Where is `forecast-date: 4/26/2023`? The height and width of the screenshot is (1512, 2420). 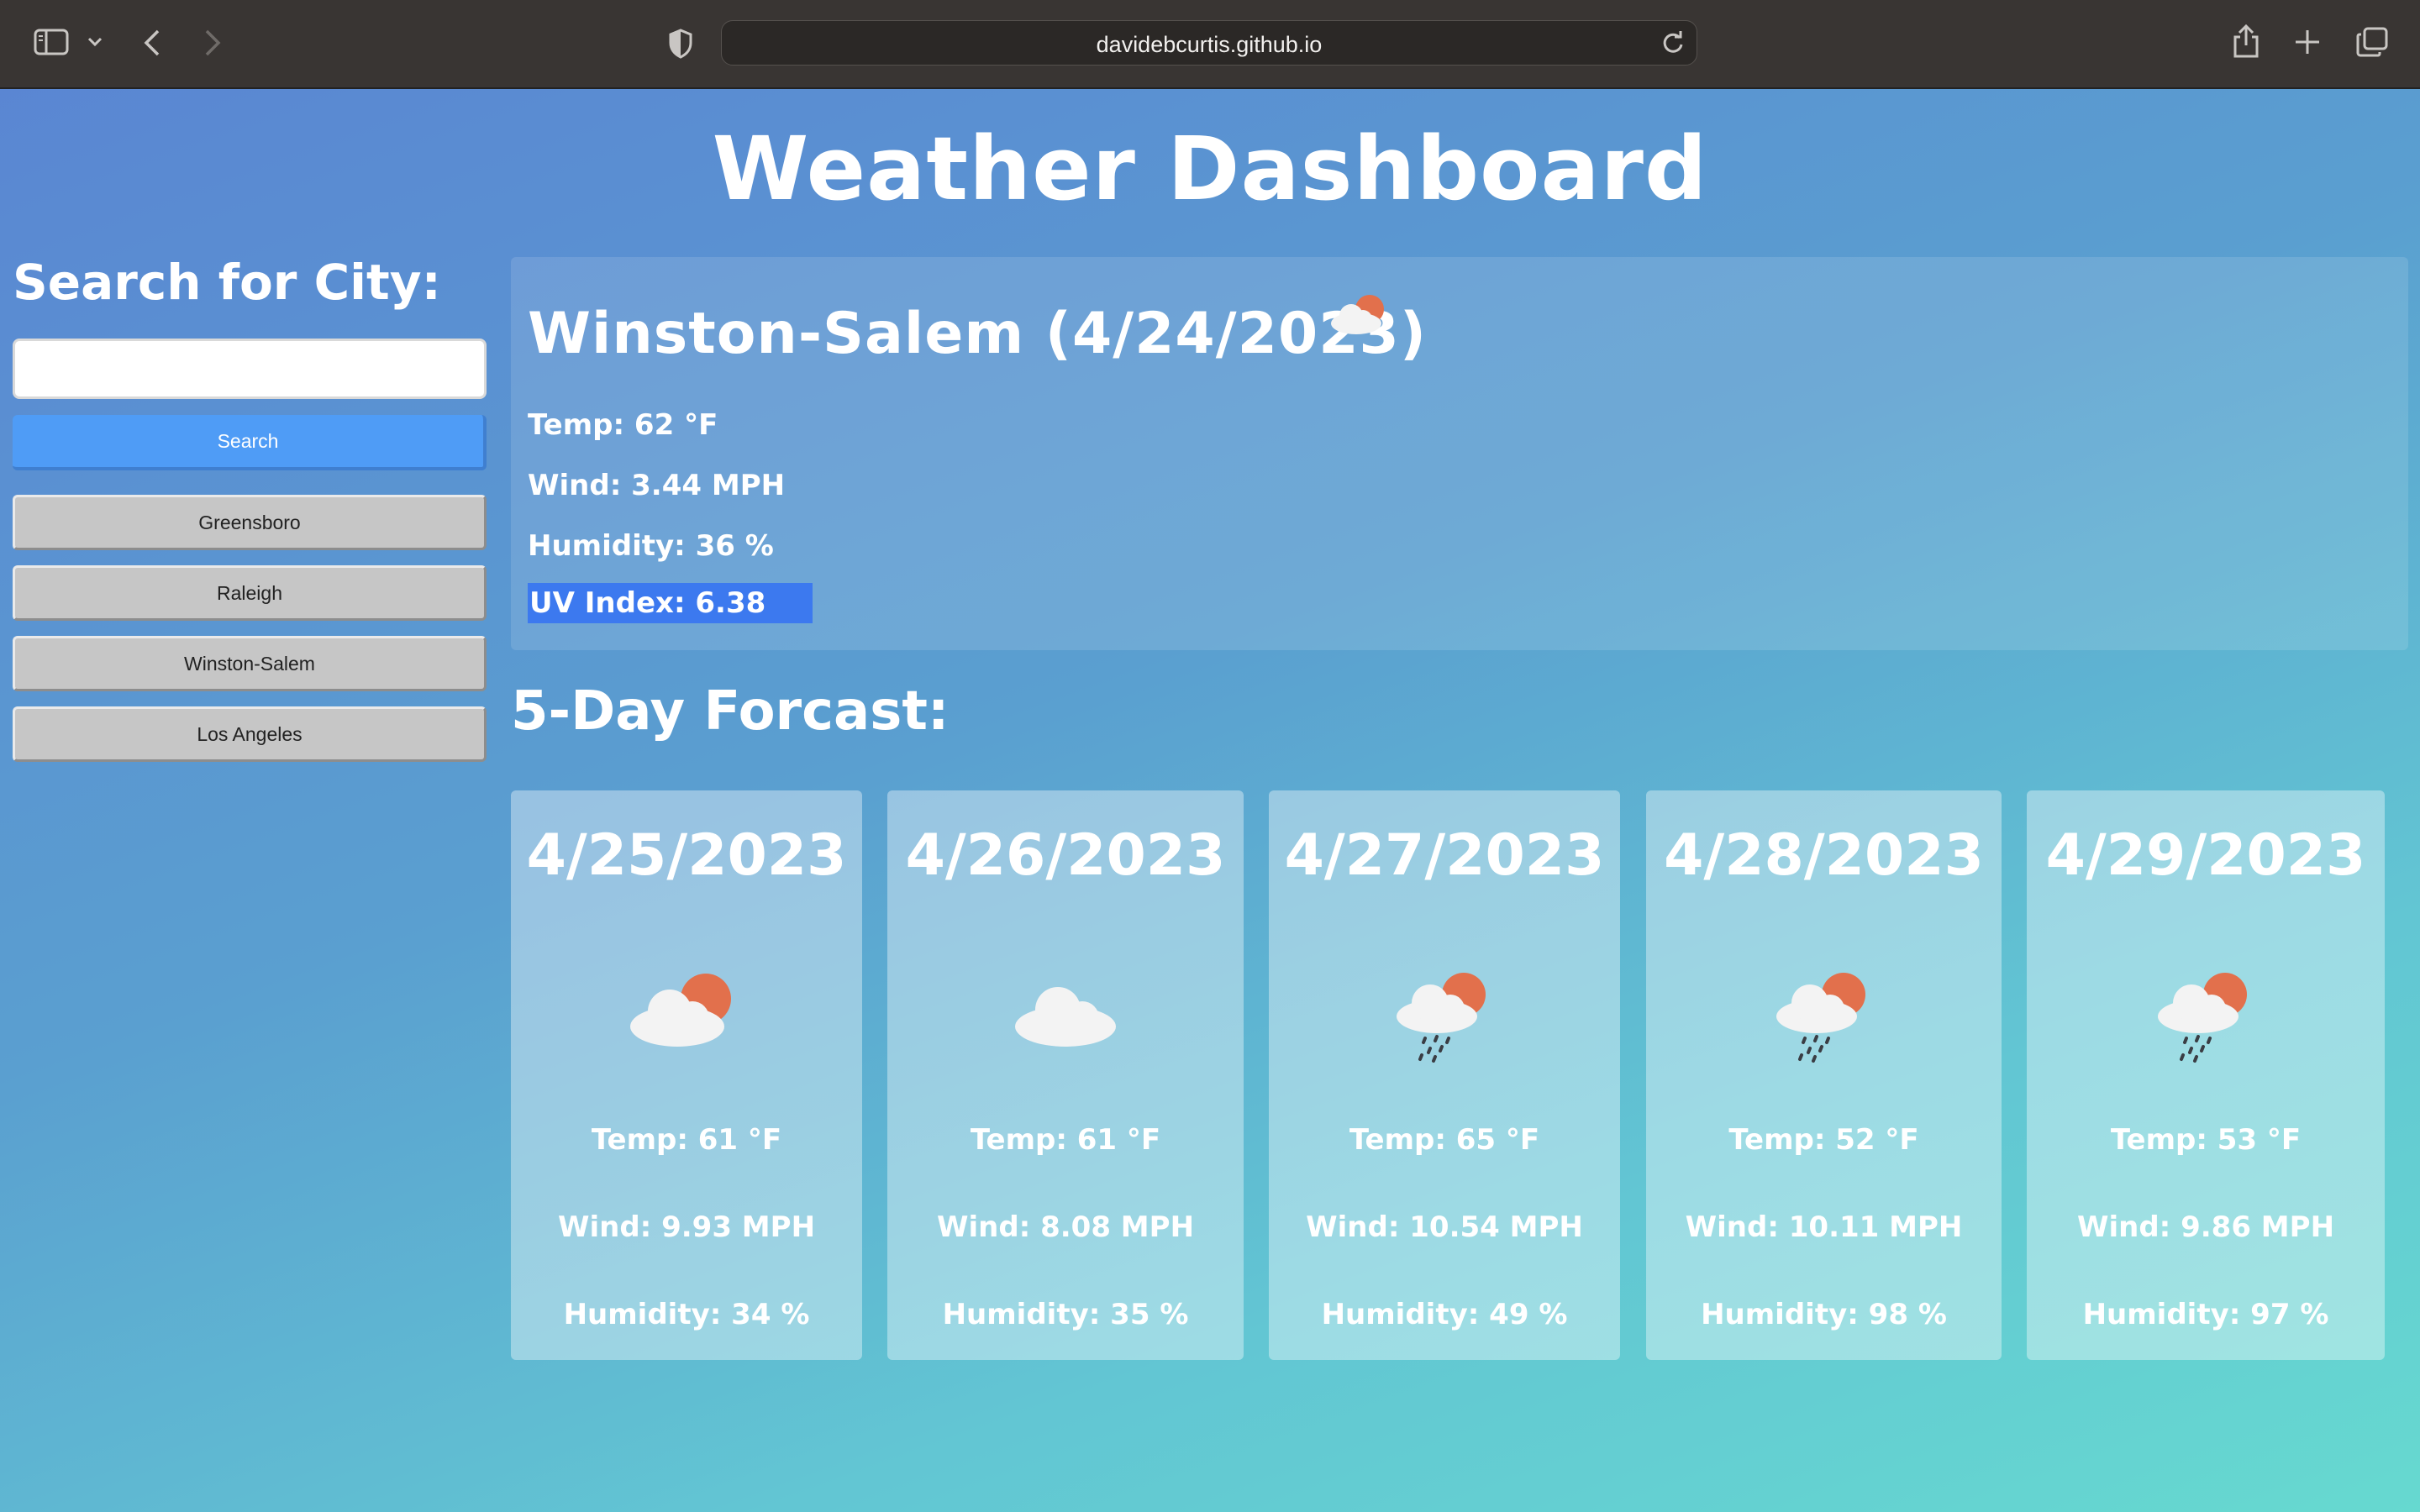
forecast-date: 4/26/2023 is located at coordinates (1065, 855).